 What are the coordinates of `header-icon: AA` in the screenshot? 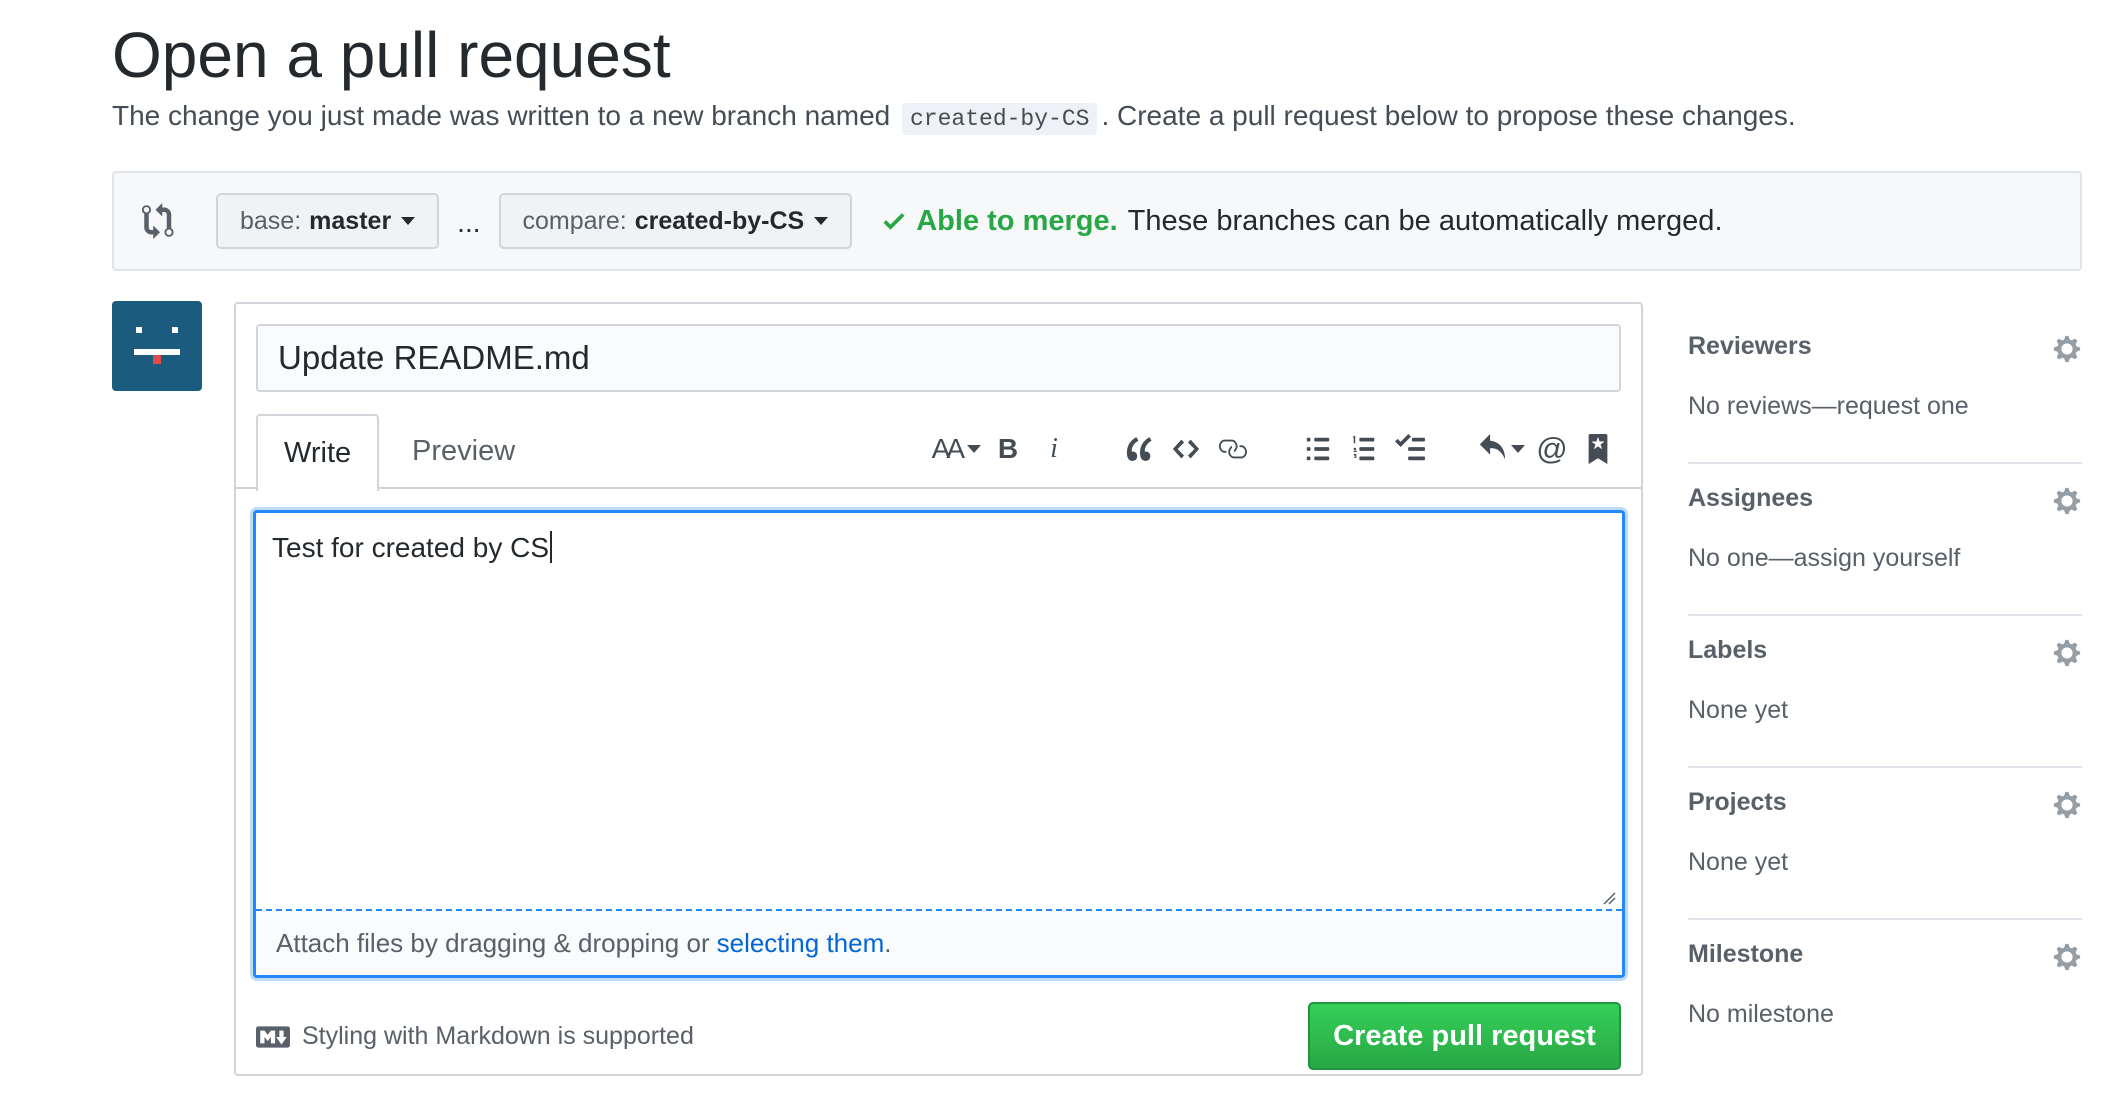 It's located at (948, 448).